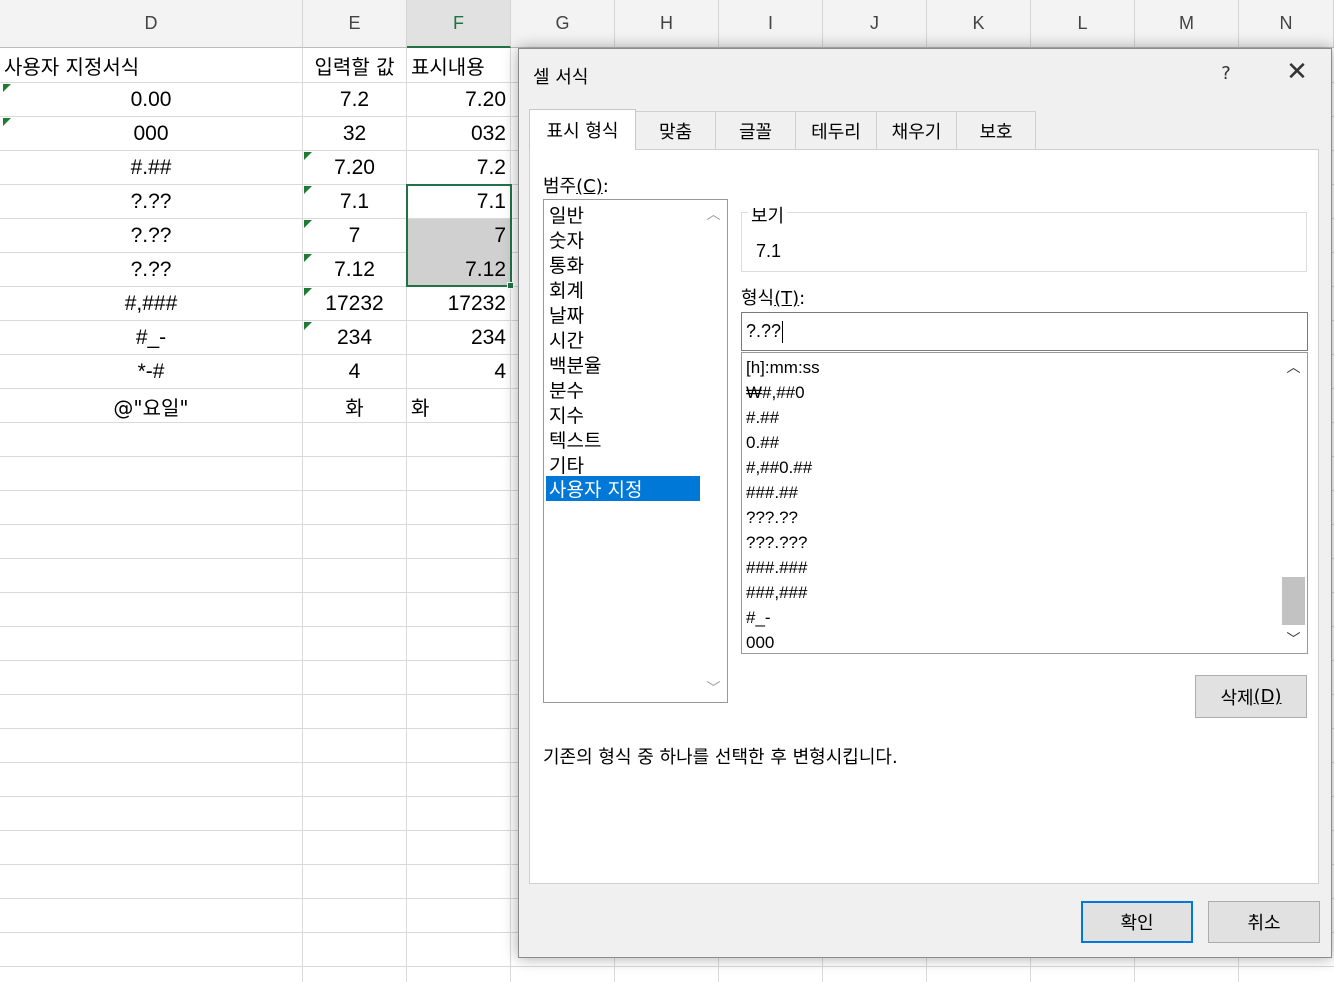  What do you see at coordinates (510, 285) in the screenshot?
I see `fill-handle` at bounding box center [510, 285].